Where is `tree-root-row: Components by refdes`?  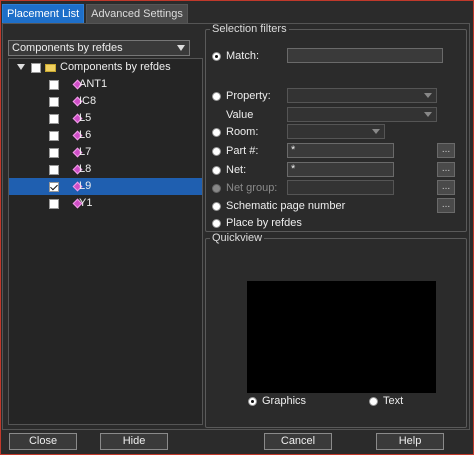
tree-root-row: Components by refdes is located at coordinates (105, 67).